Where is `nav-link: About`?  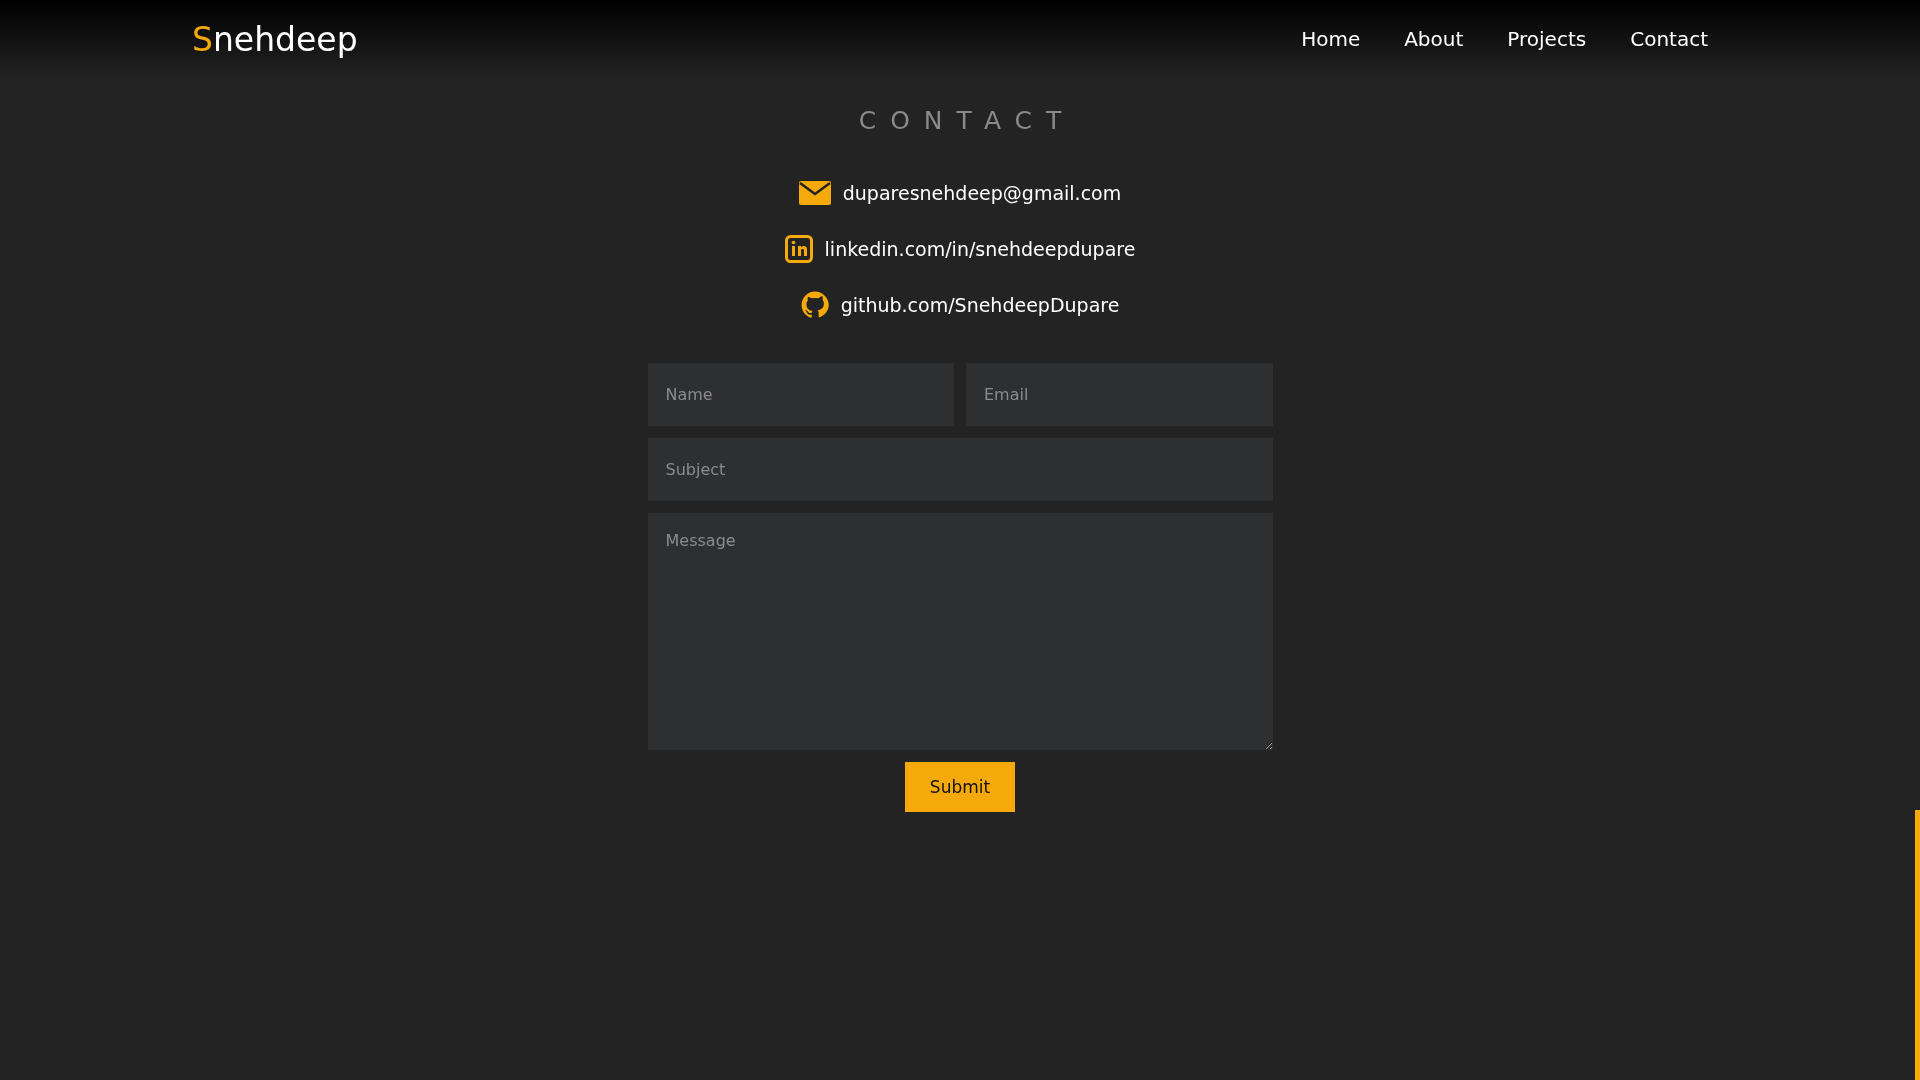 nav-link: About is located at coordinates (1434, 39).